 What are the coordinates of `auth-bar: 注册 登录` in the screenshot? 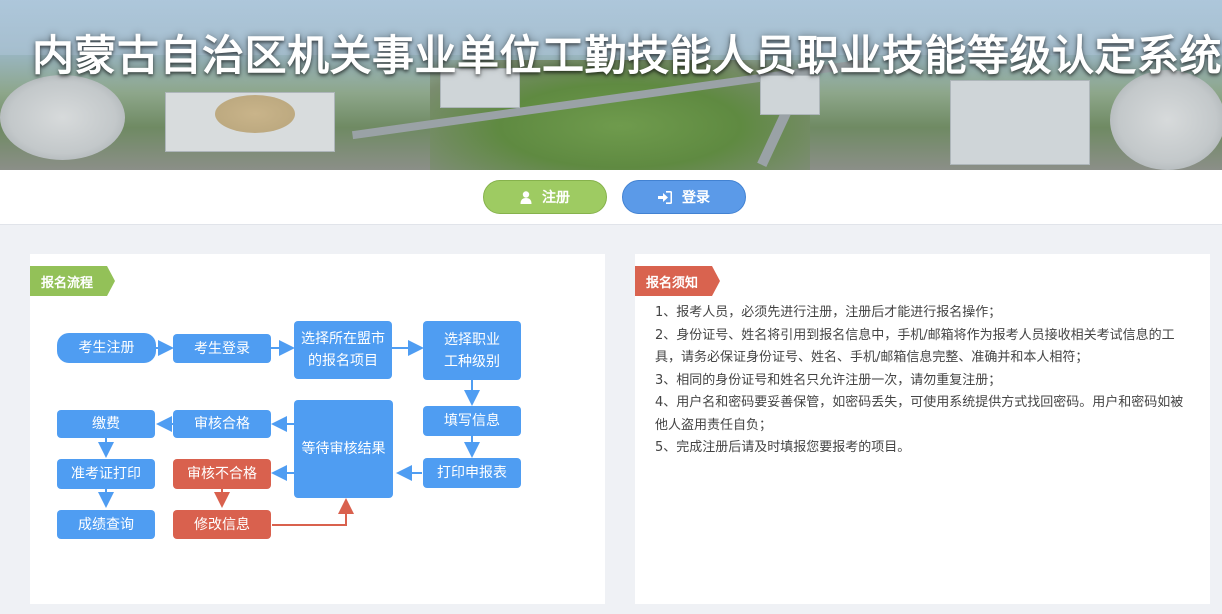 It's located at (611, 197).